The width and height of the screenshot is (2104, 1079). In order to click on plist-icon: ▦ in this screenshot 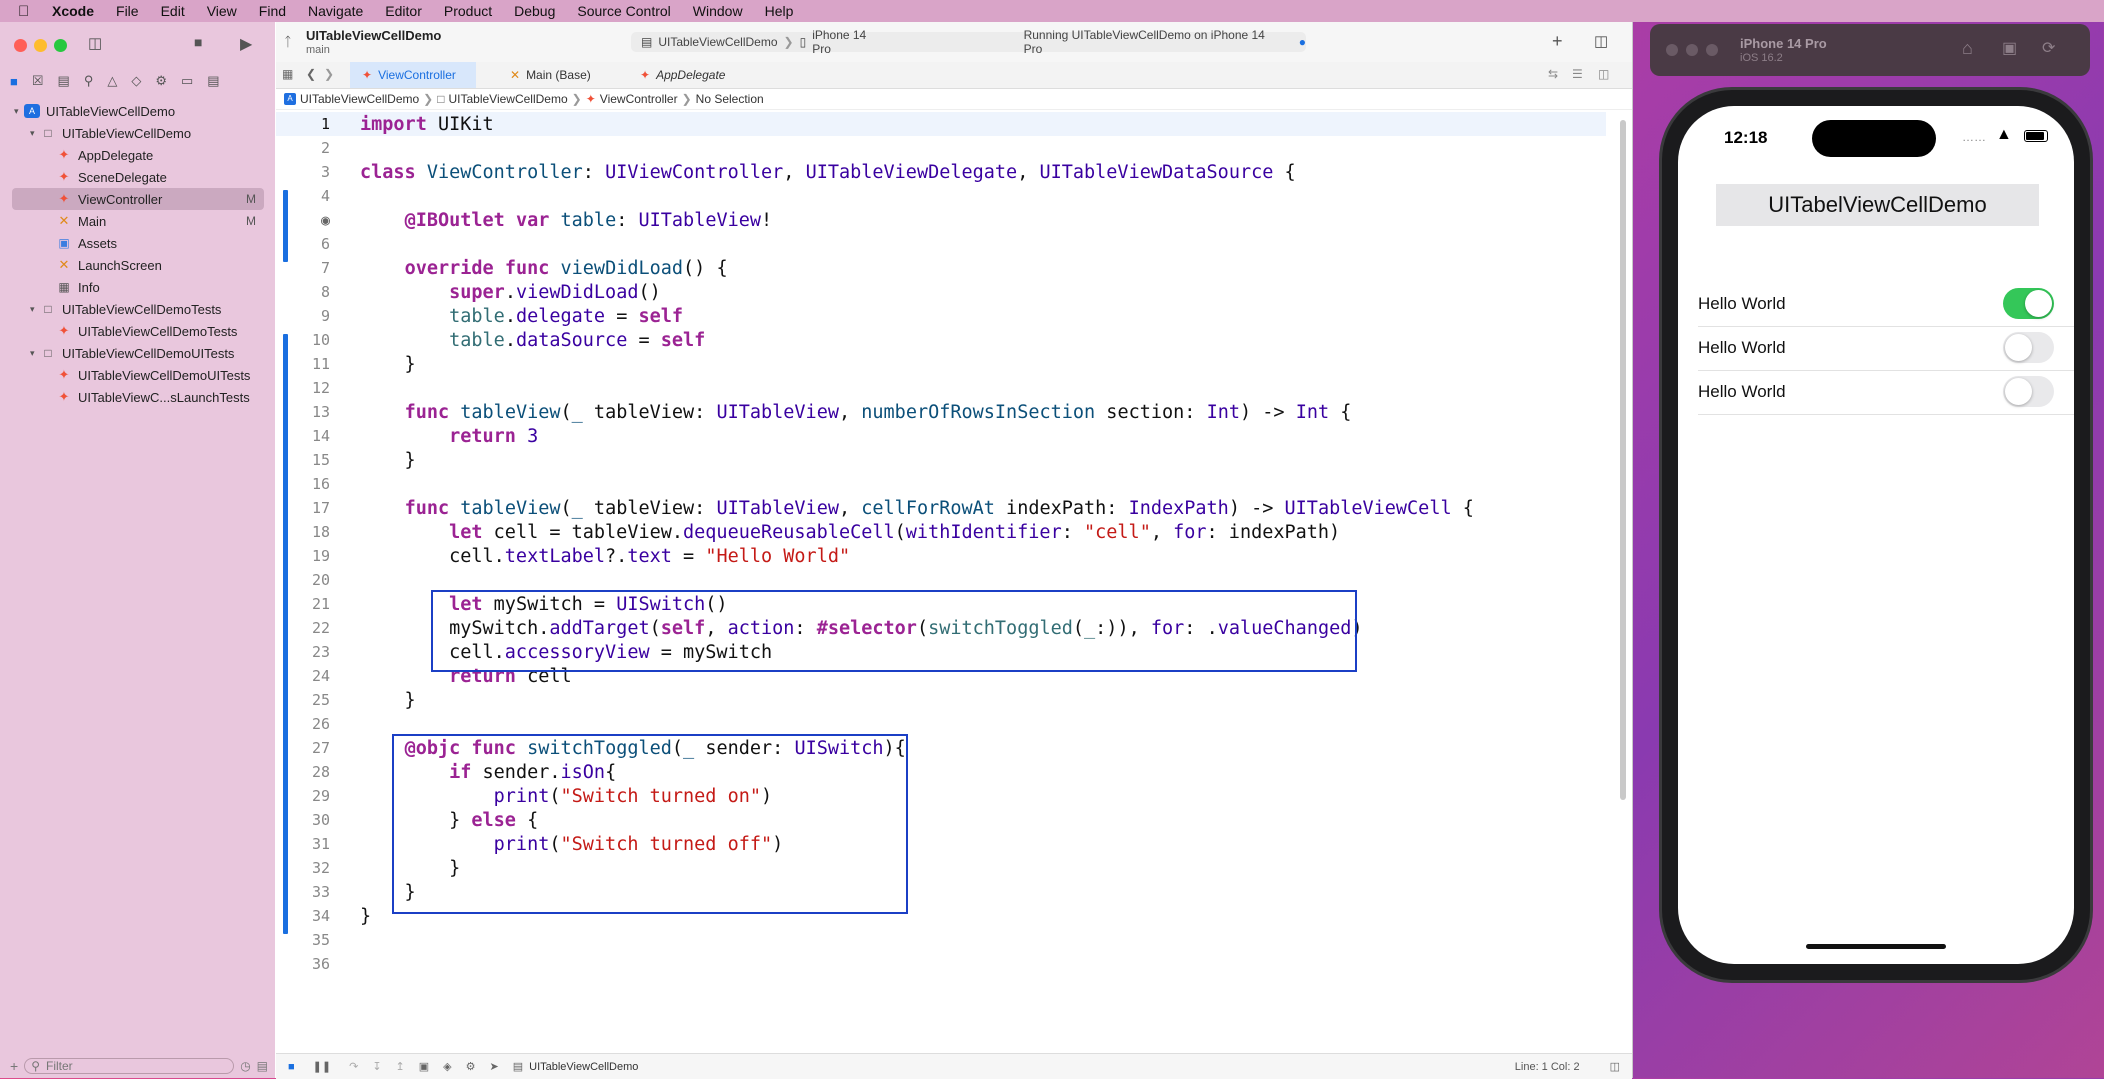, I will do `click(64, 287)`.